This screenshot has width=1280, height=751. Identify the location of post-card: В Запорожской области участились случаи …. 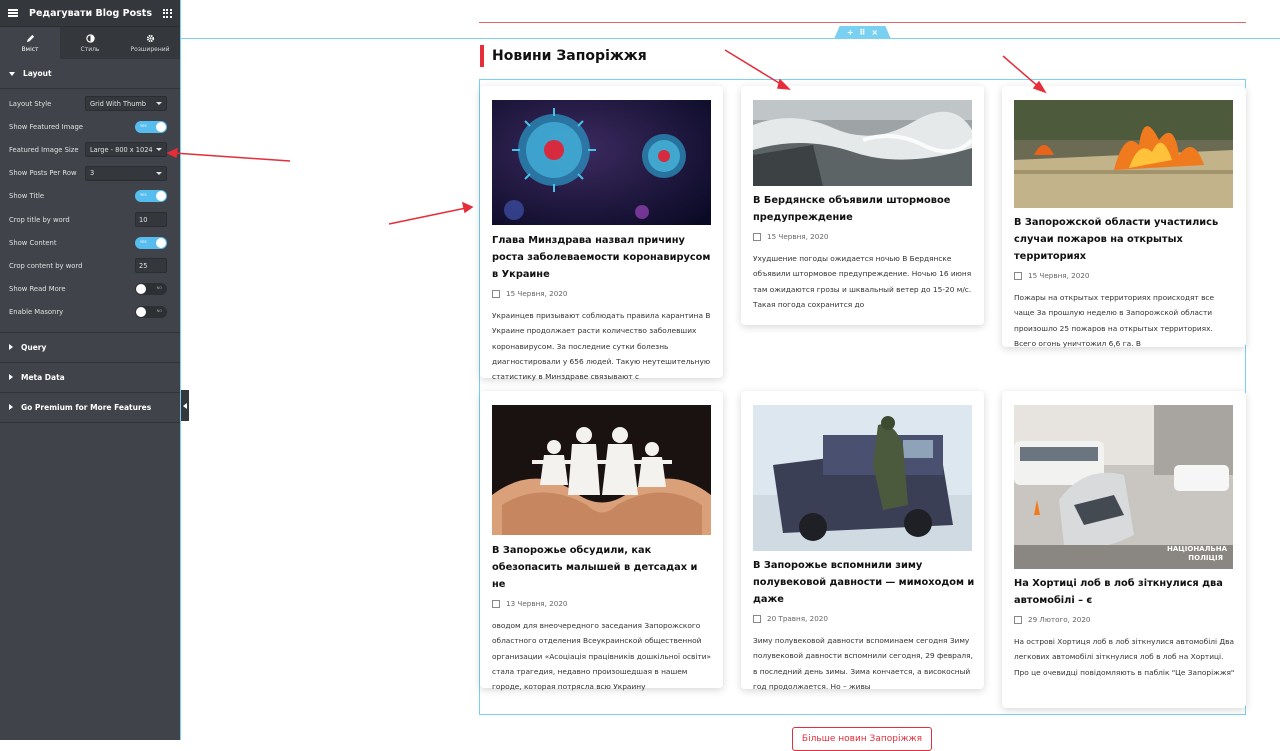
(1124, 217).